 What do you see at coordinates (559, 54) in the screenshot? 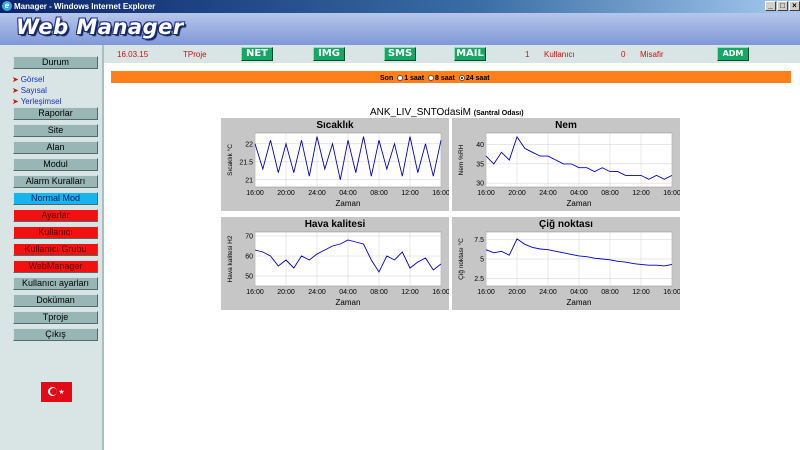
I see `user-label: Kullanıcı` at bounding box center [559, 54].